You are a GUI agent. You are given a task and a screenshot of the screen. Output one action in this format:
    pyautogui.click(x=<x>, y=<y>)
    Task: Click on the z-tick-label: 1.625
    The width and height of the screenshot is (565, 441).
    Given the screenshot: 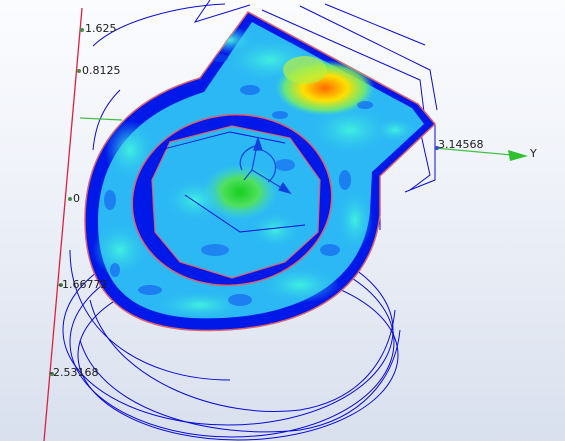 What is the action you would take?
    pyautogui.click(x=101, y=28)
    